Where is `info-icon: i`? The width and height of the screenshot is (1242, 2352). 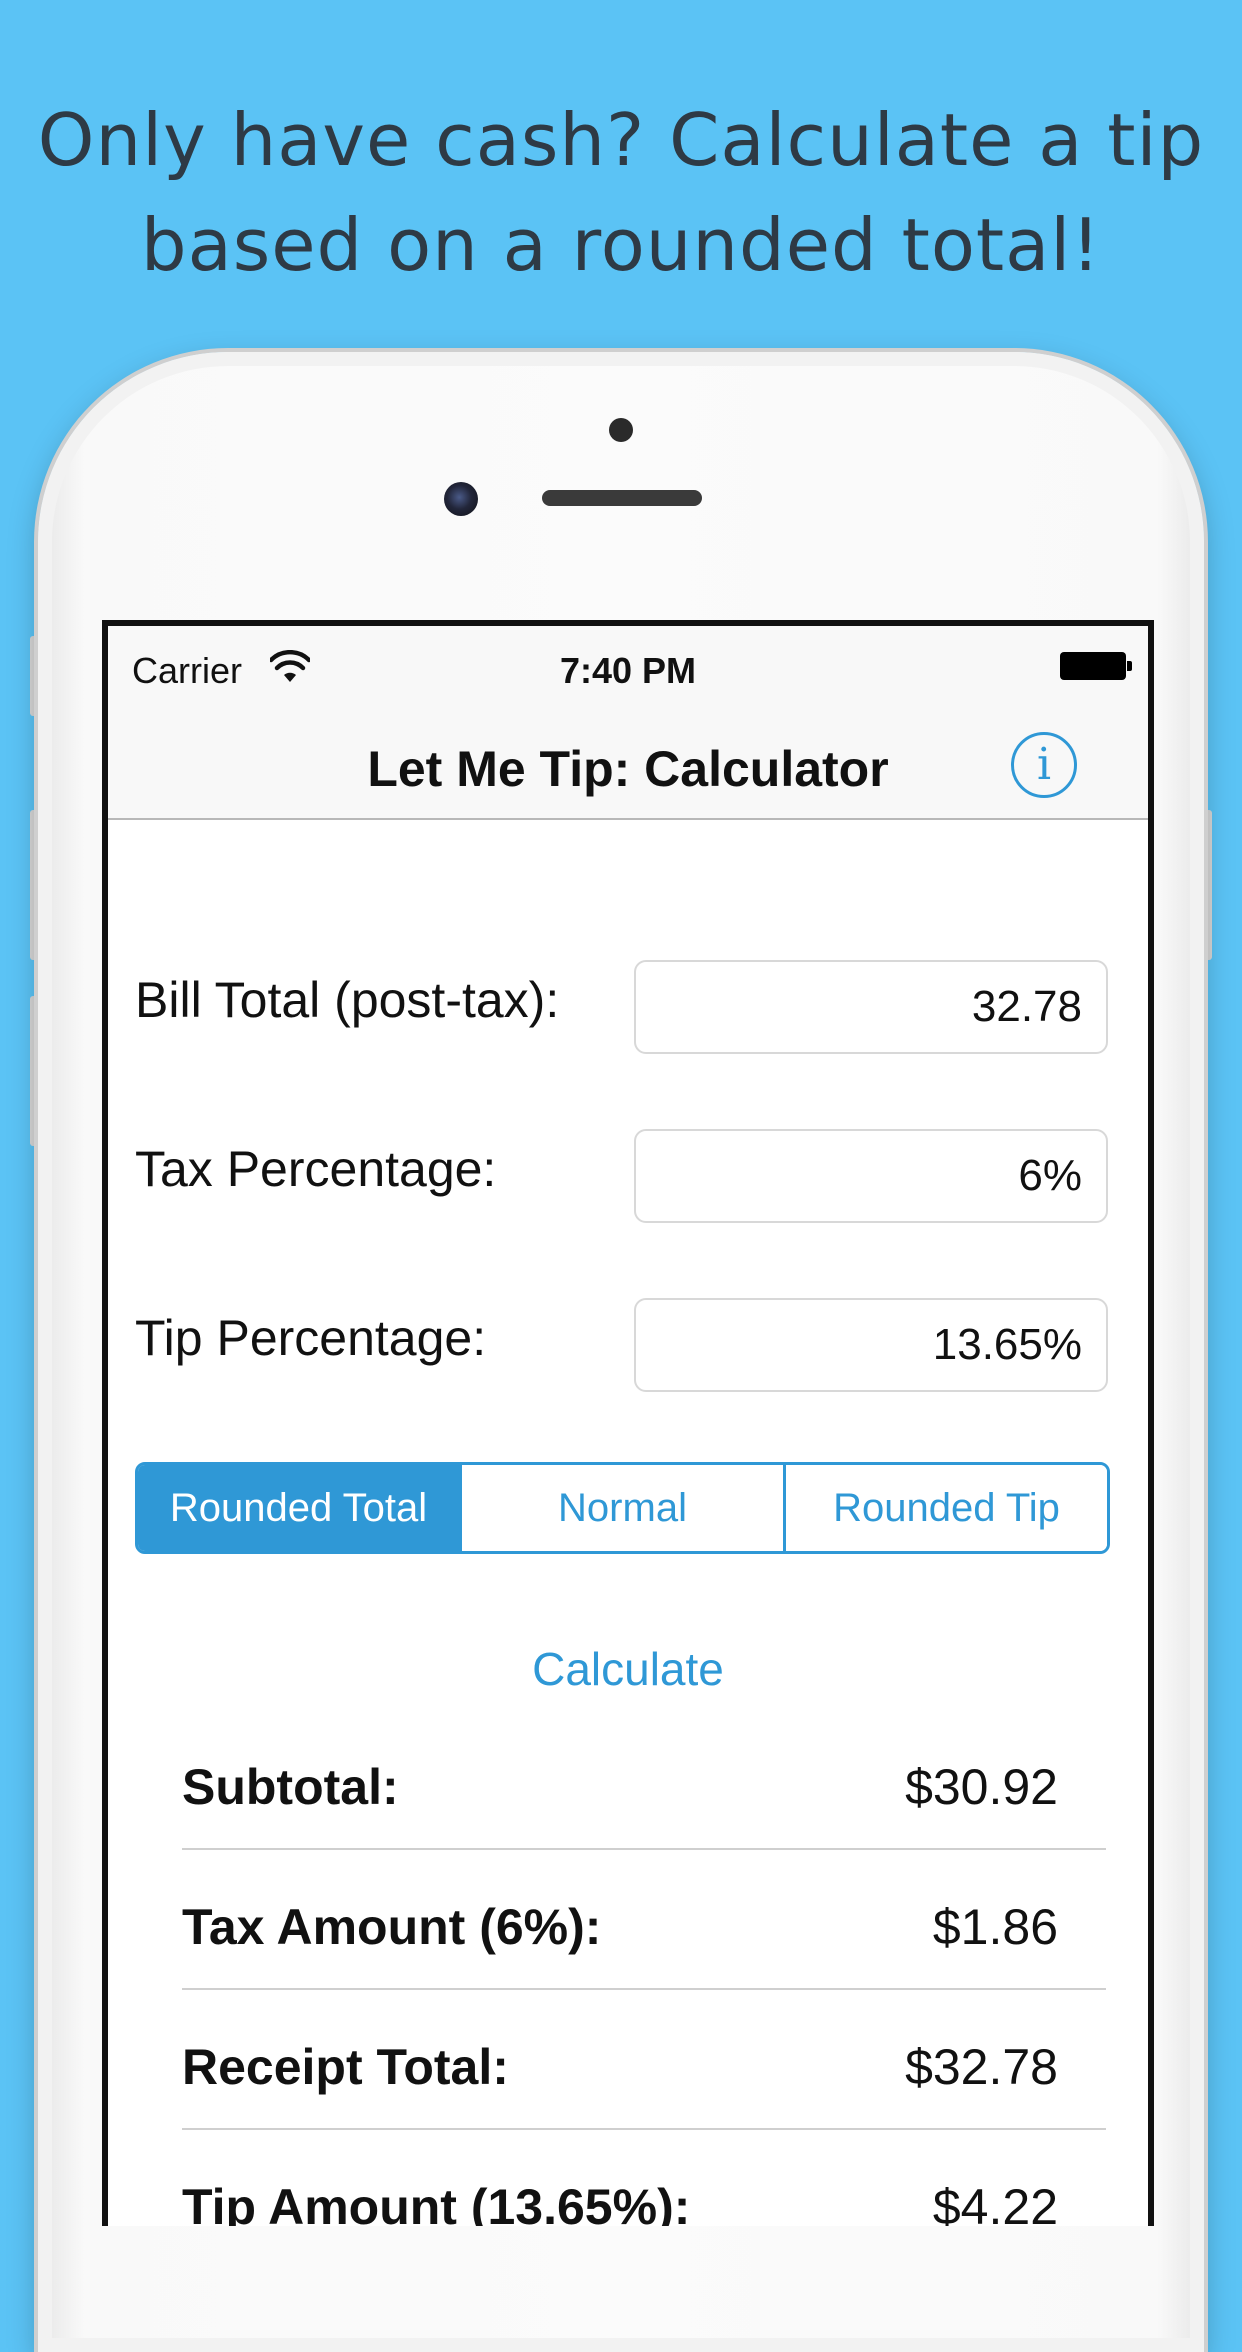 info-icon: i is located at coordinates (1044, 764).